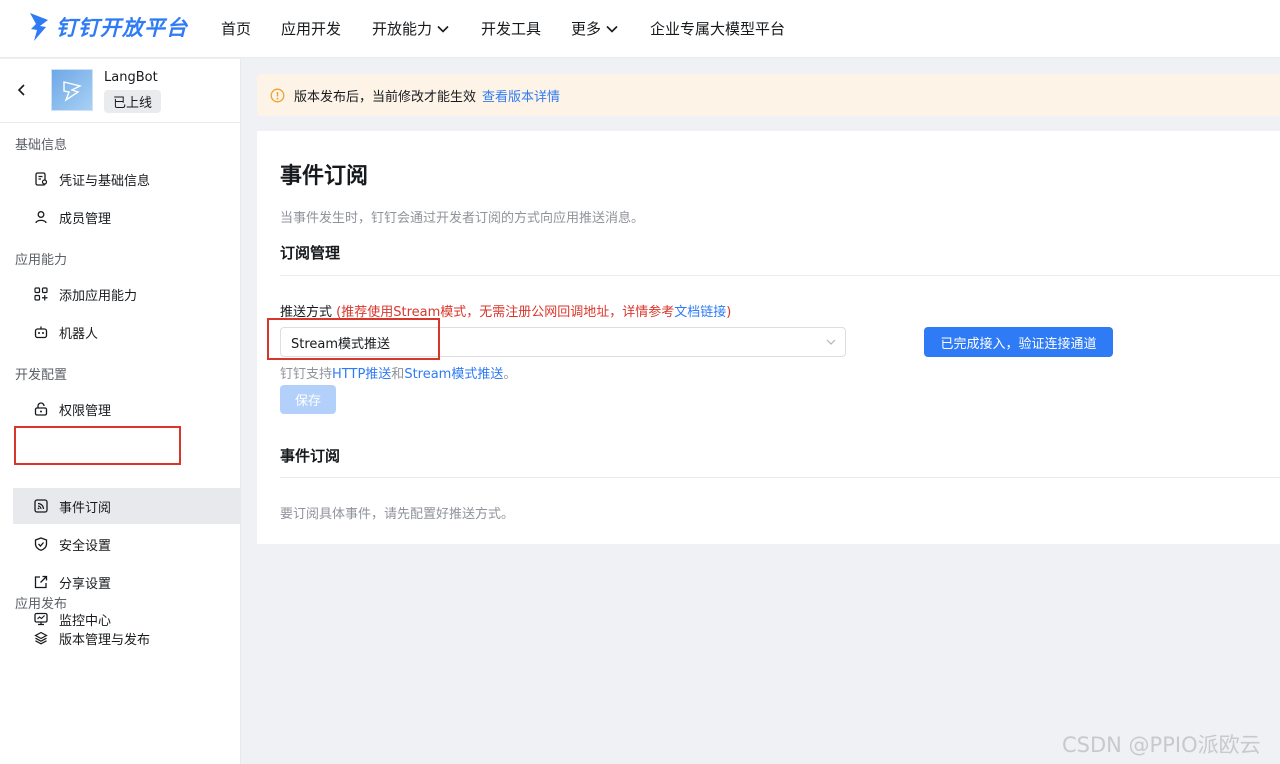 The height and width of the screenshot is (764, 1280). What do you see at coordinates (85, 584) in the screenshot?
I see `sidebar-item-label: 分享设置` at bounding box center [85, 584].